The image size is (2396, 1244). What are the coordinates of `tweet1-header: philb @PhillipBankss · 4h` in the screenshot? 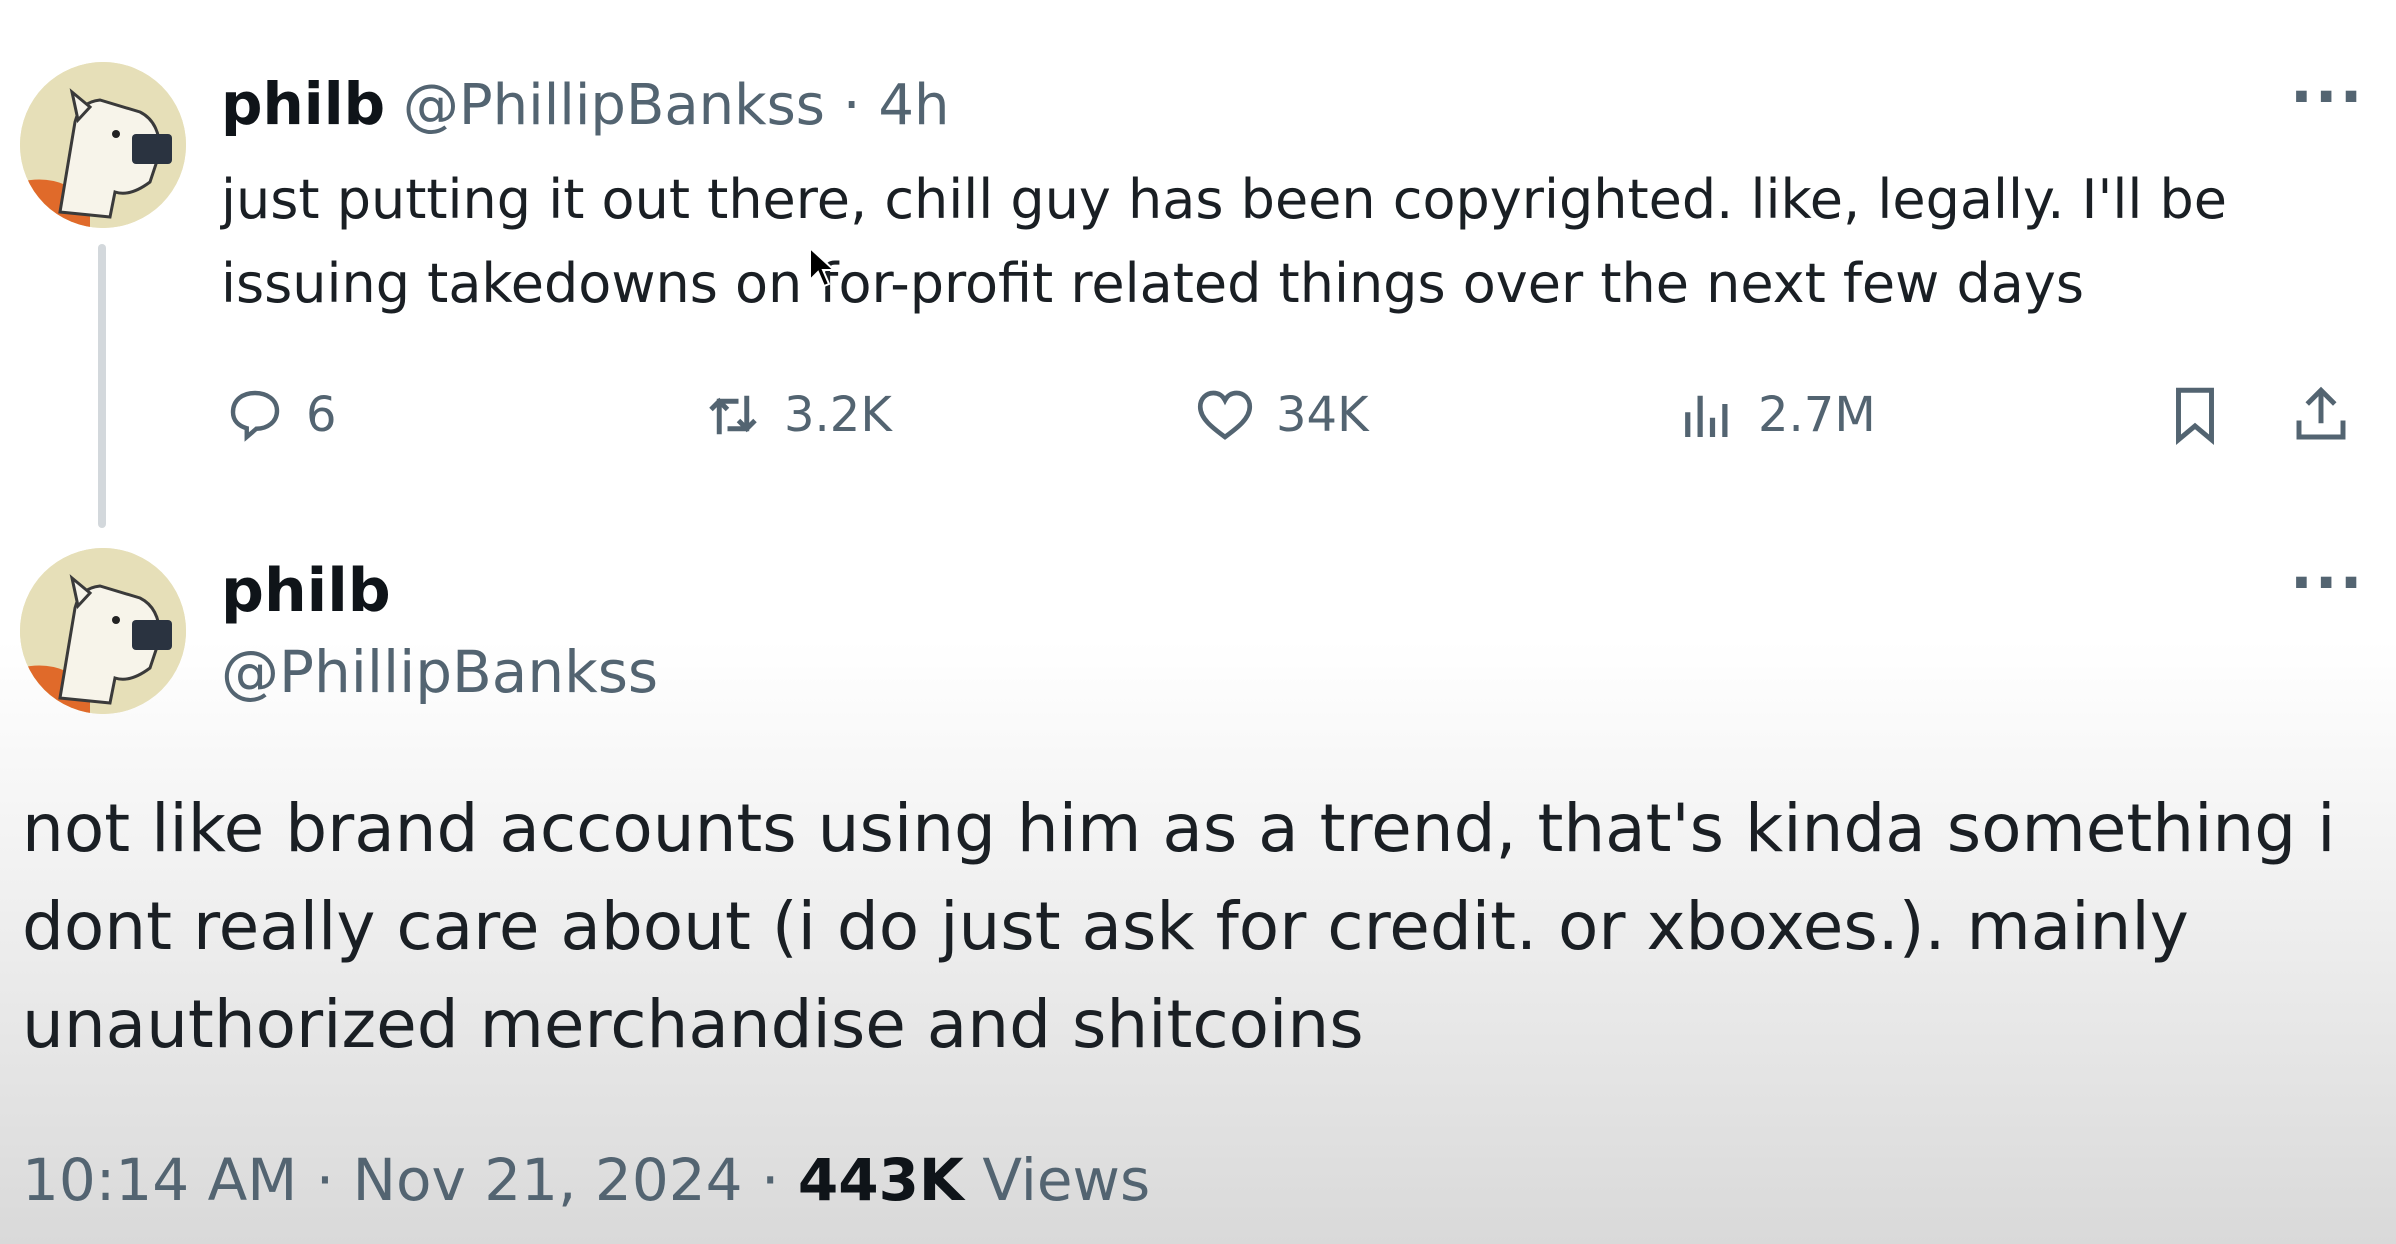 It's located at (585, 104).